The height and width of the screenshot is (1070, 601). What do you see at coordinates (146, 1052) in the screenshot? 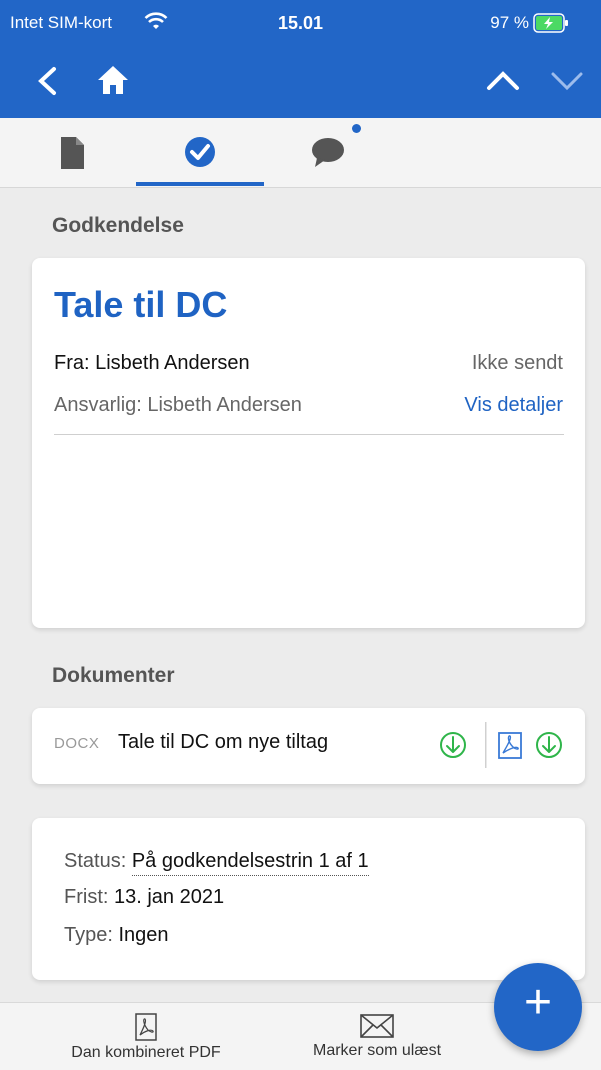
I see `combined-pdf-label: Dan kombineret PDF` at bounding box center [146, 1052].